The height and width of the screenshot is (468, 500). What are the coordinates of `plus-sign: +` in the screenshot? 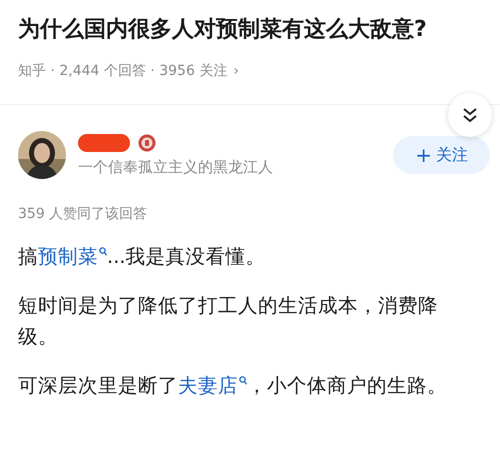 It's located at (423, 155).